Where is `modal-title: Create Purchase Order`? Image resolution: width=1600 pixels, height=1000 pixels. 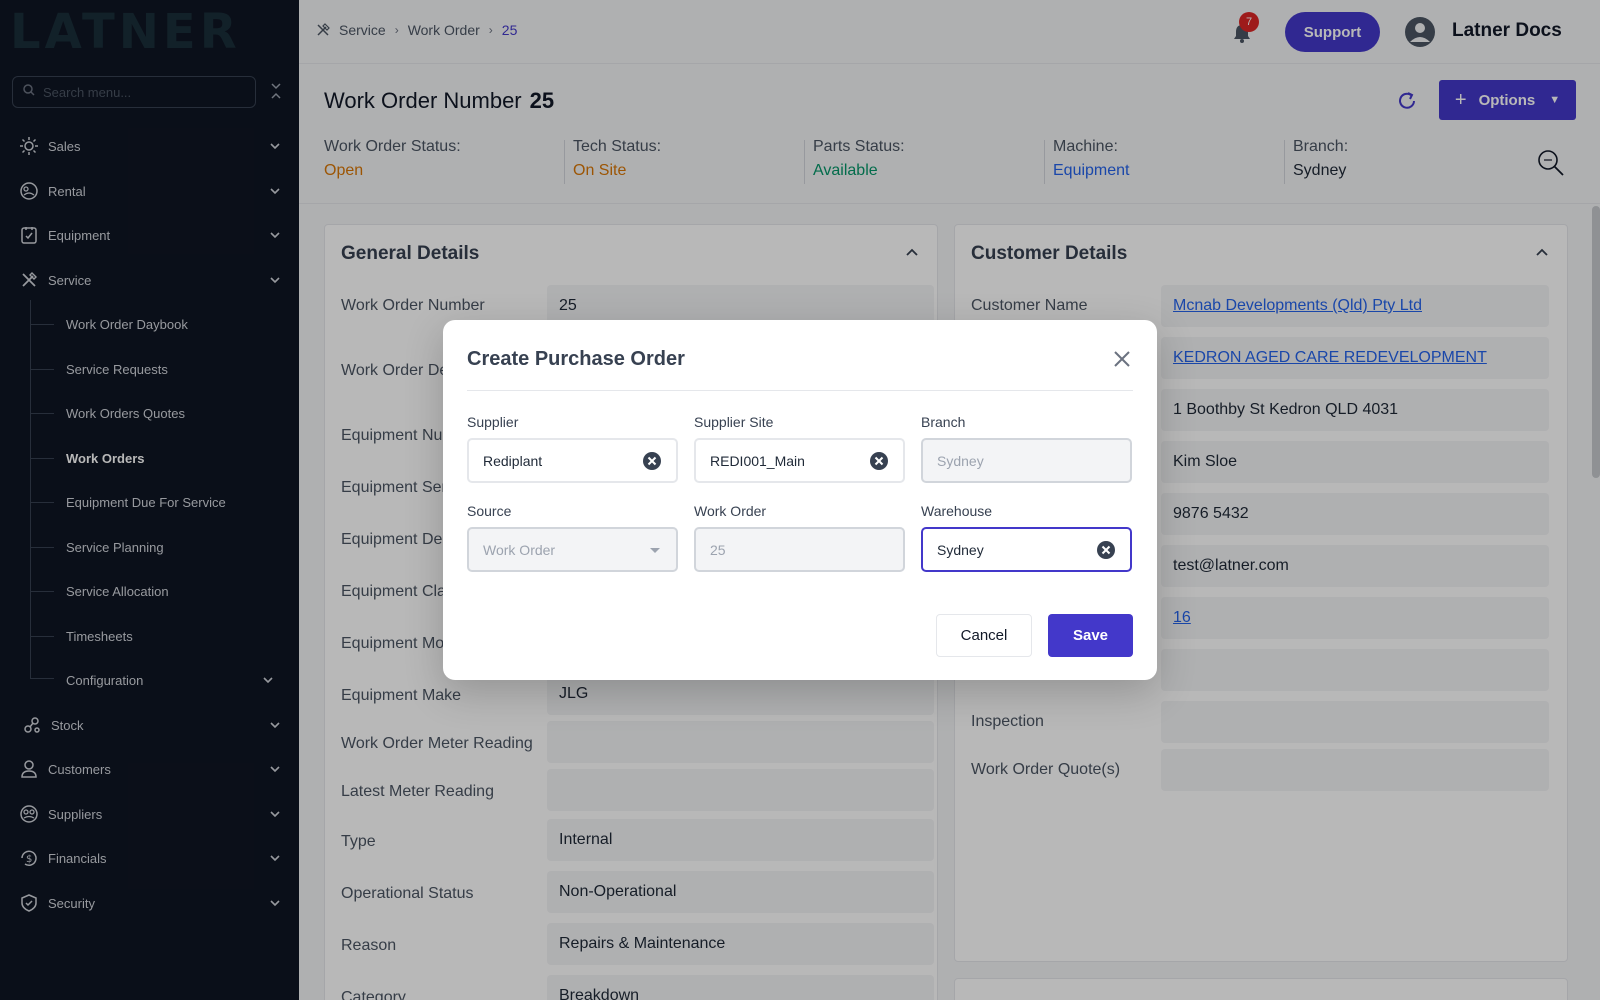
modal-title: Create Purchase Order is located at coordinates (576, 359).